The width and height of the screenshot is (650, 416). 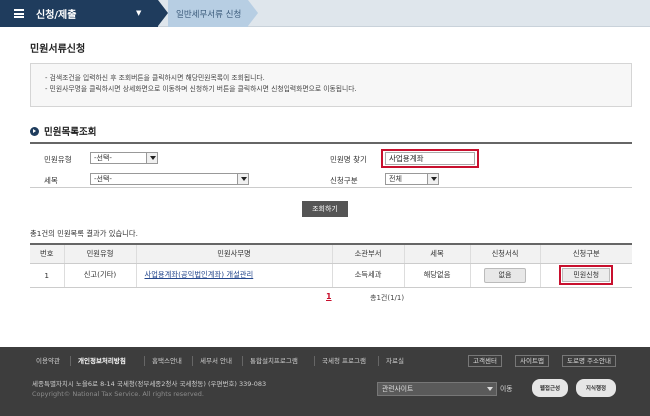 I want to click on cell-no: 1, so click(x=47, y=275).